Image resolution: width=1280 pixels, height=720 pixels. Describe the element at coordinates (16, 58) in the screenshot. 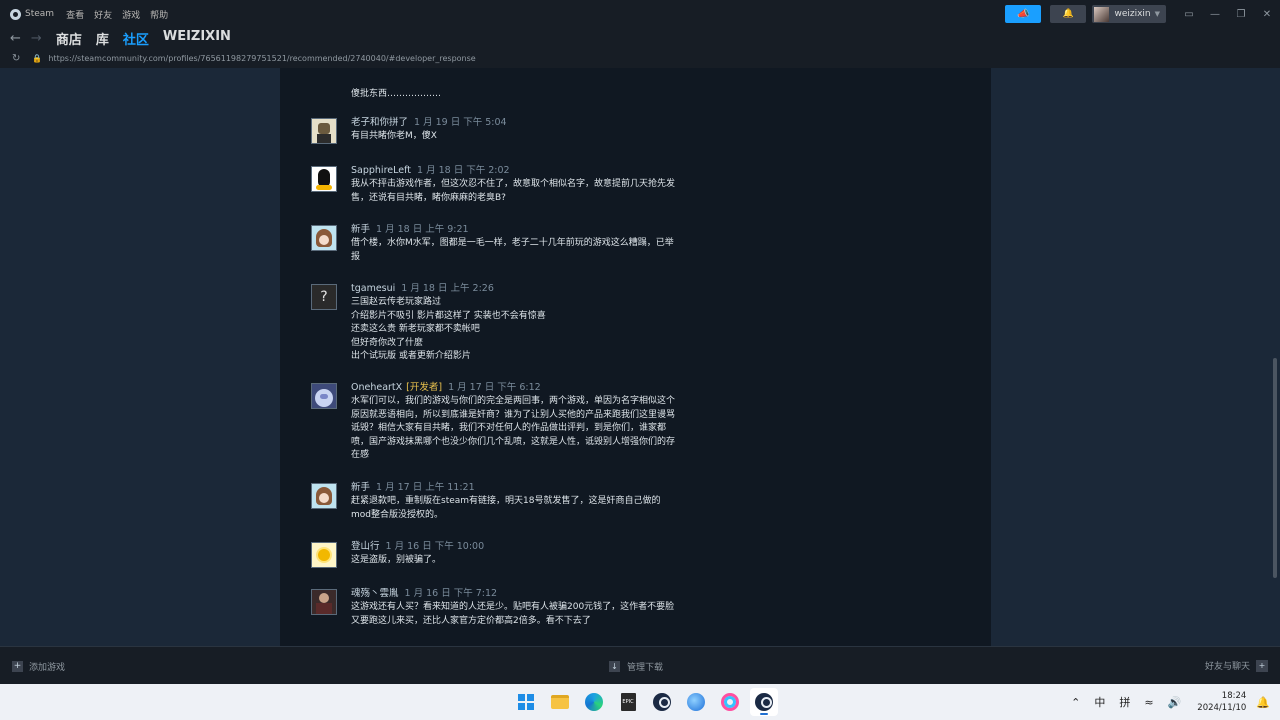

I see `reload-icon: ↻` at that location.